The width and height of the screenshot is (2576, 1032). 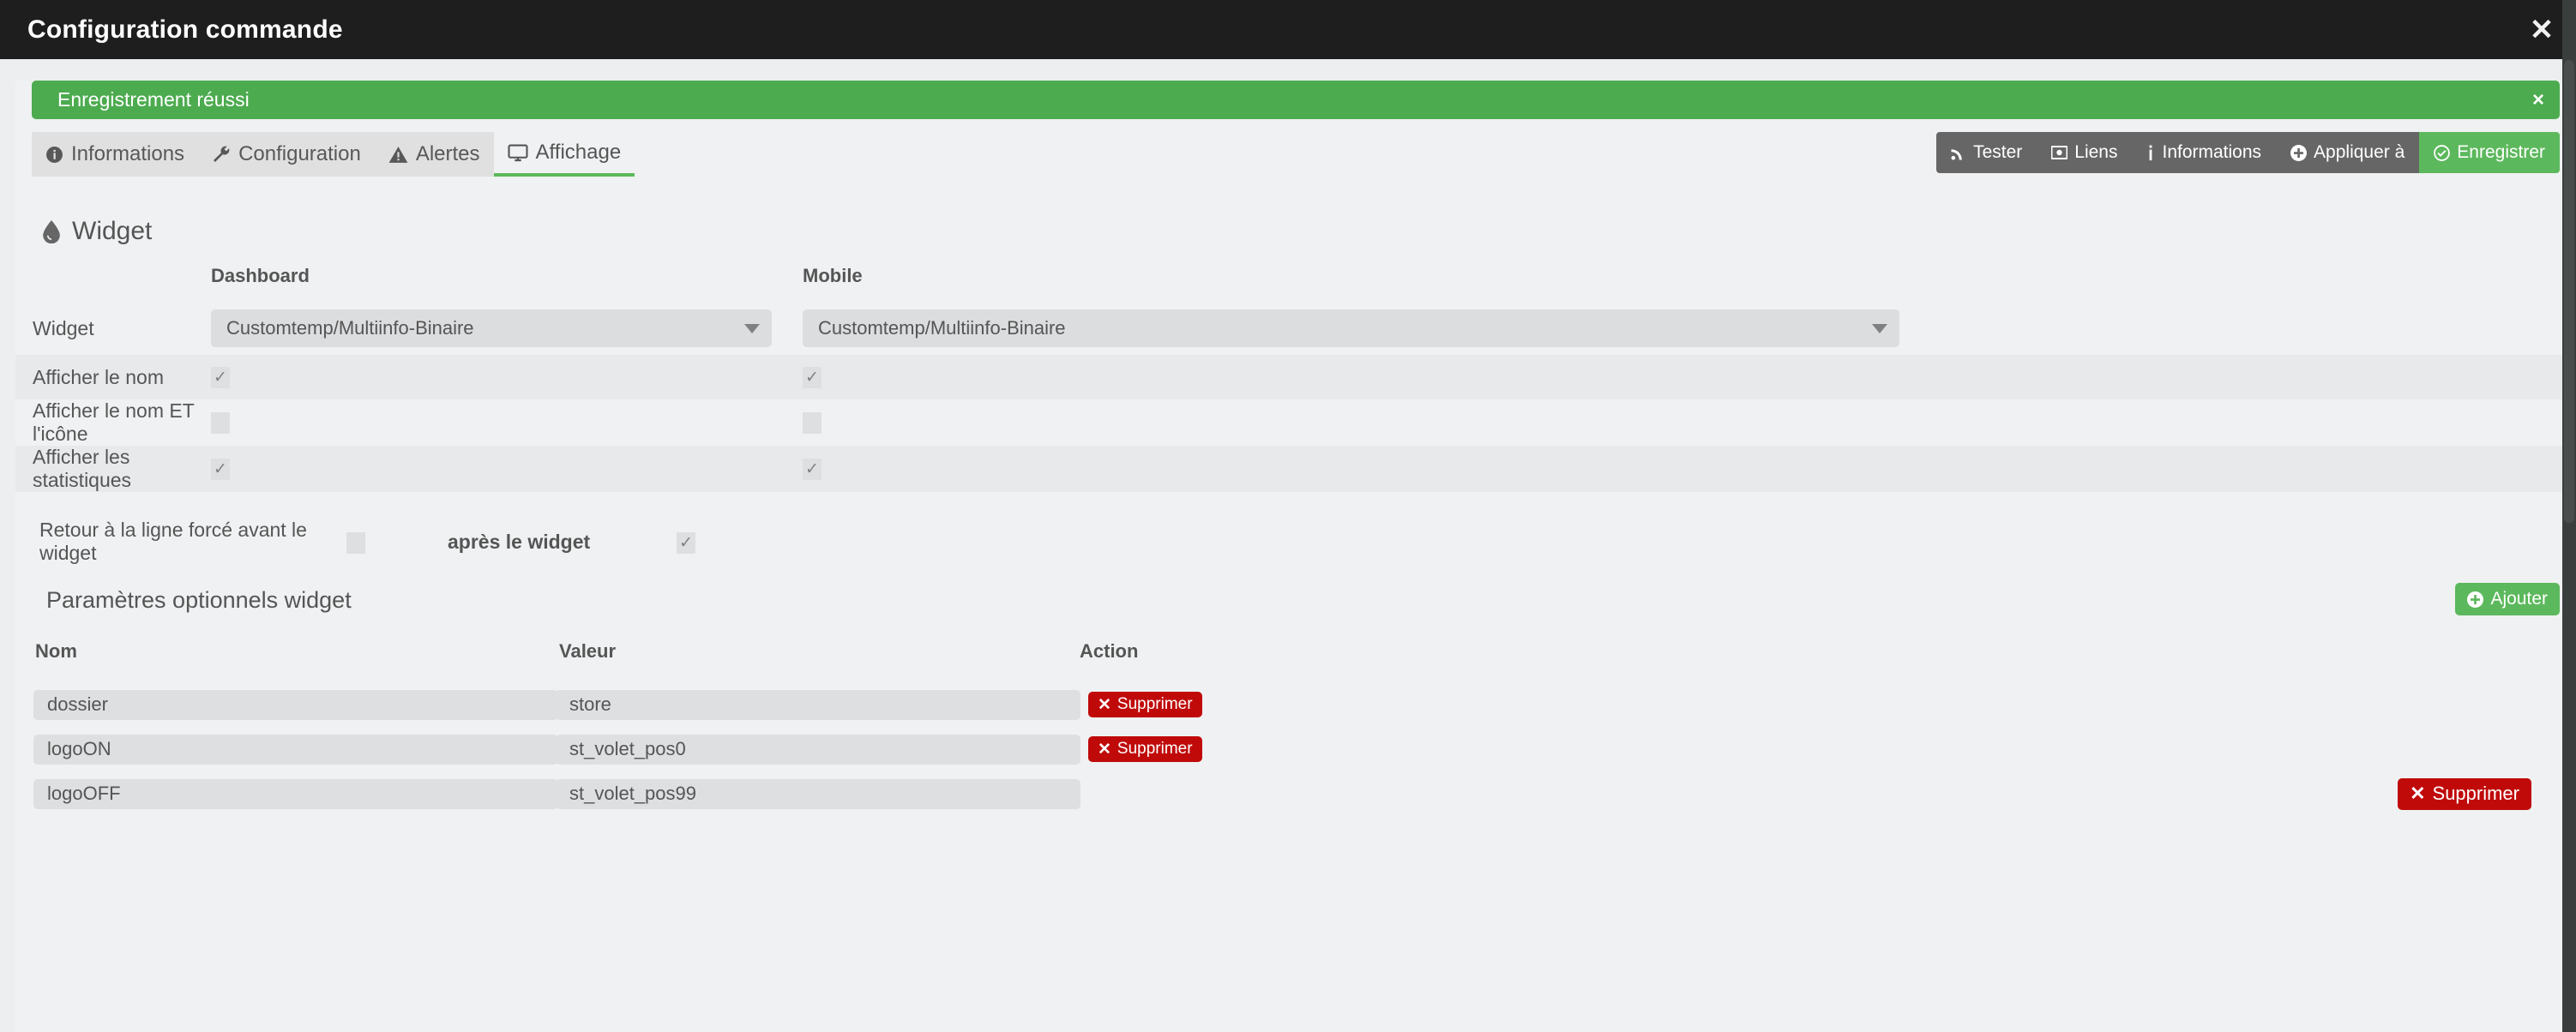 What do you see at coordinates (2059, 152) in the screenshot?
I see `image-icon` at bounding box center [2059, 152].